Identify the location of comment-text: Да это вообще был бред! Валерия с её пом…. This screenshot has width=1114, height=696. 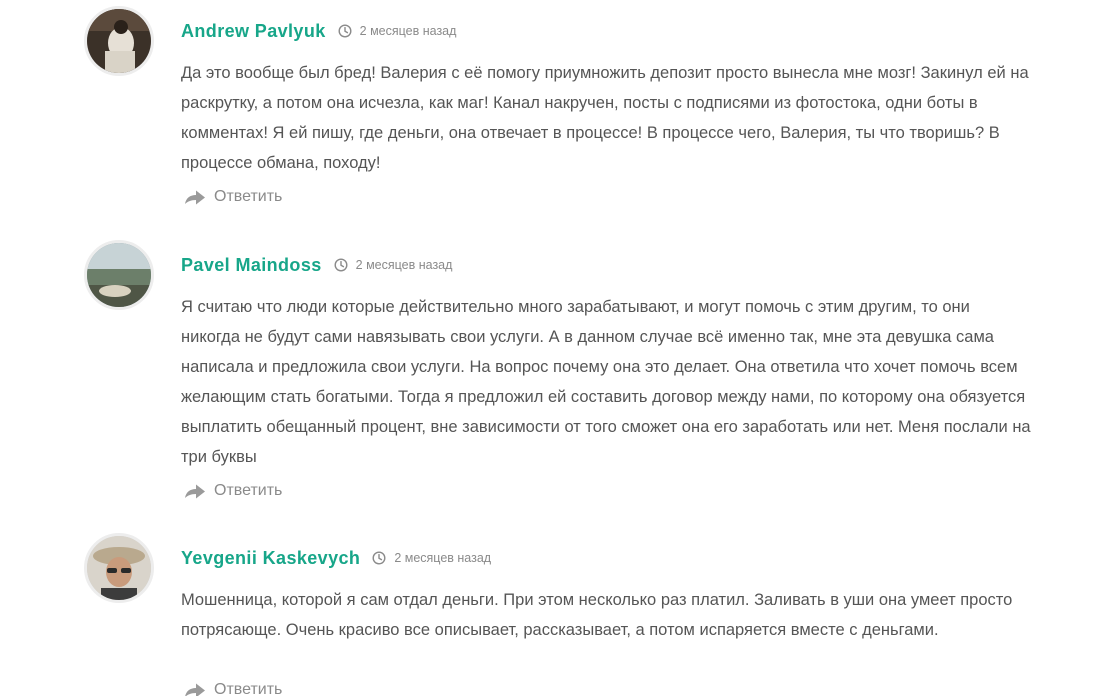
(605, 118).